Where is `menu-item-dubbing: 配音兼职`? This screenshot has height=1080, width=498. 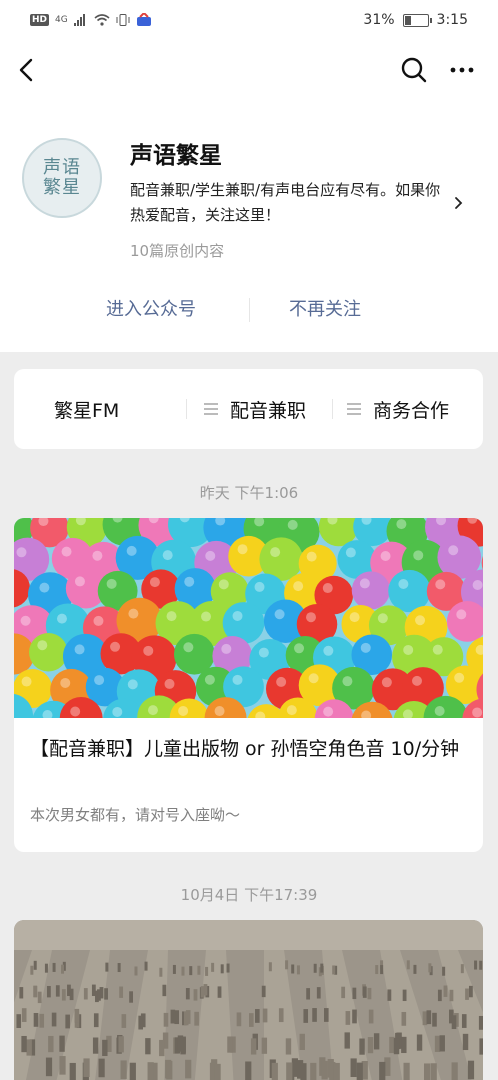 menu-item-dubbing: 配音兼职 is located at coordinates (255, 409).